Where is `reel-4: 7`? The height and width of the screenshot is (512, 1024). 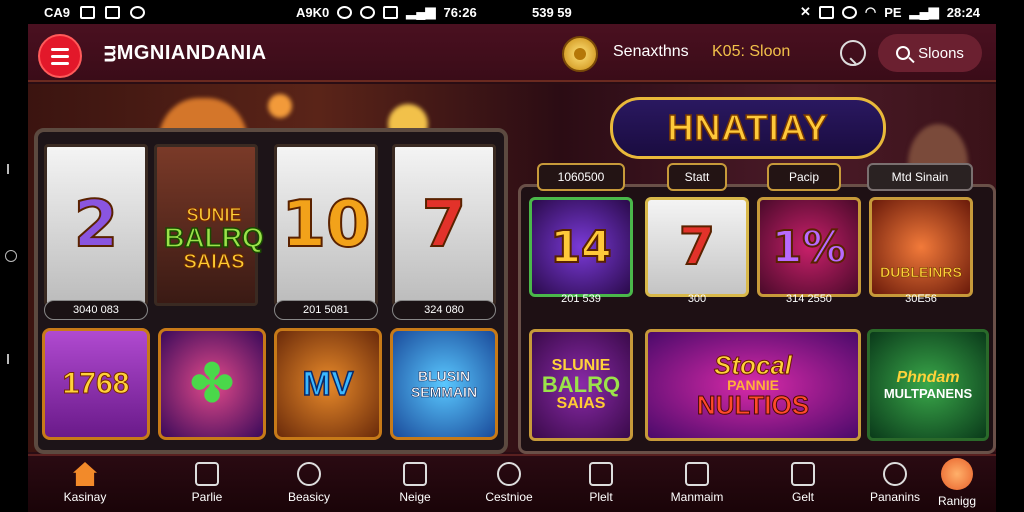 reel-4: 7 is located at coordinates (444, 225).